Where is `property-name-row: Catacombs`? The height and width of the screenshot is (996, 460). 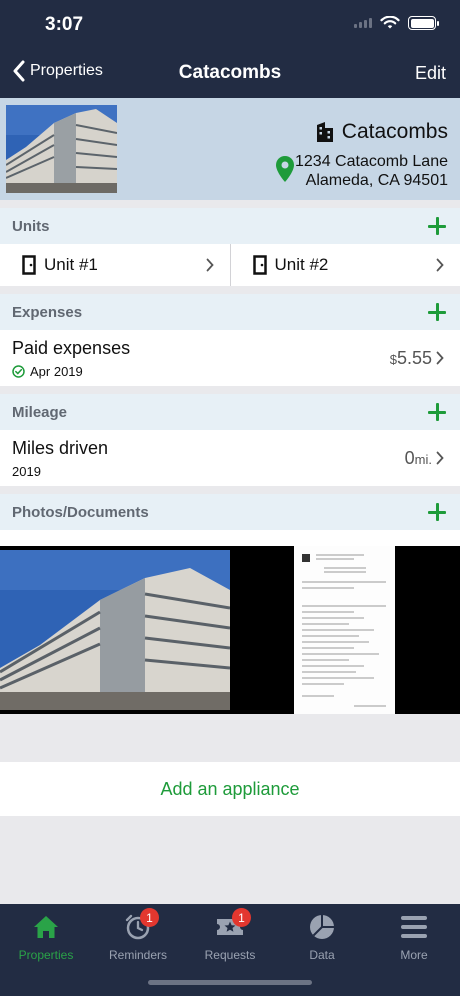 property-name-row: Catacombs is located at coordinates (382, 132).